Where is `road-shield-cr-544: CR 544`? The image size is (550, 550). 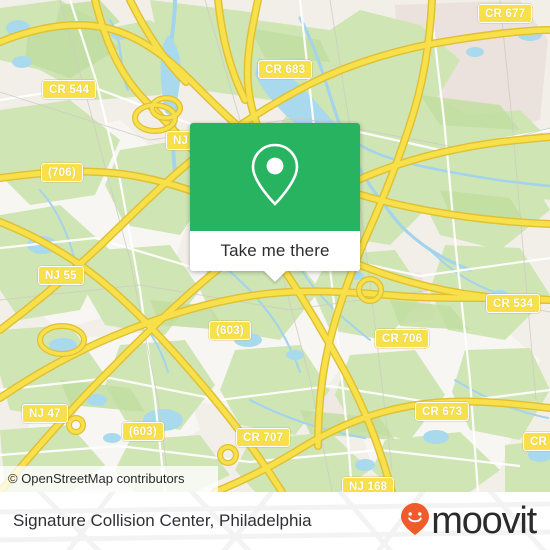 road-shield-cr-544: CR 544 is located at coordinates (69, 89).